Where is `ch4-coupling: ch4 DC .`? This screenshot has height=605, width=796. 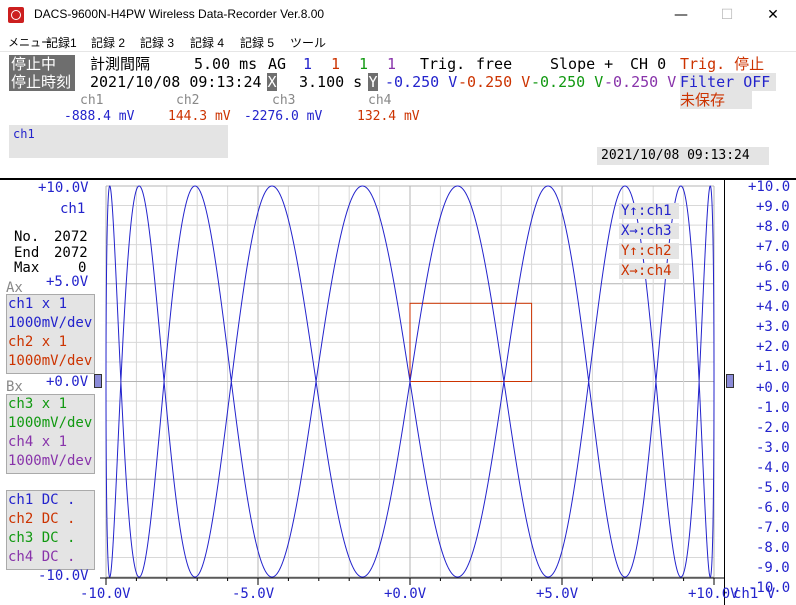
ch4-coupling: ch4 DC . is located at coordinates (41, 557).